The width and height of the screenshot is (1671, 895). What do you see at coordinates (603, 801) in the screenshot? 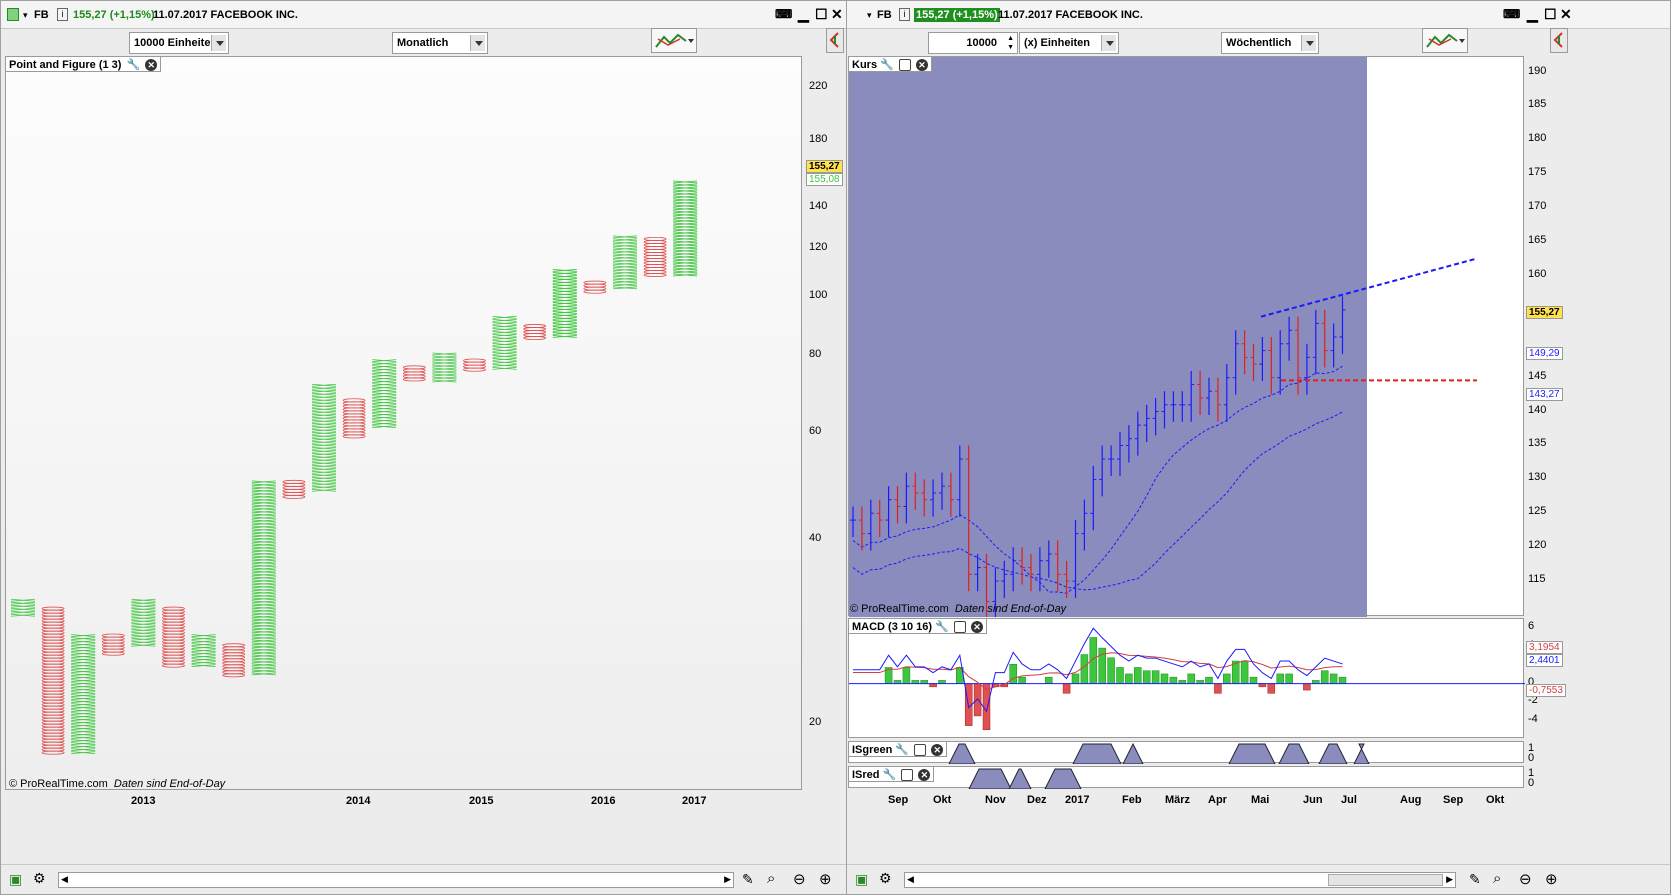
I see `x-tick-label: 2016` at bounding box center [603, 801].